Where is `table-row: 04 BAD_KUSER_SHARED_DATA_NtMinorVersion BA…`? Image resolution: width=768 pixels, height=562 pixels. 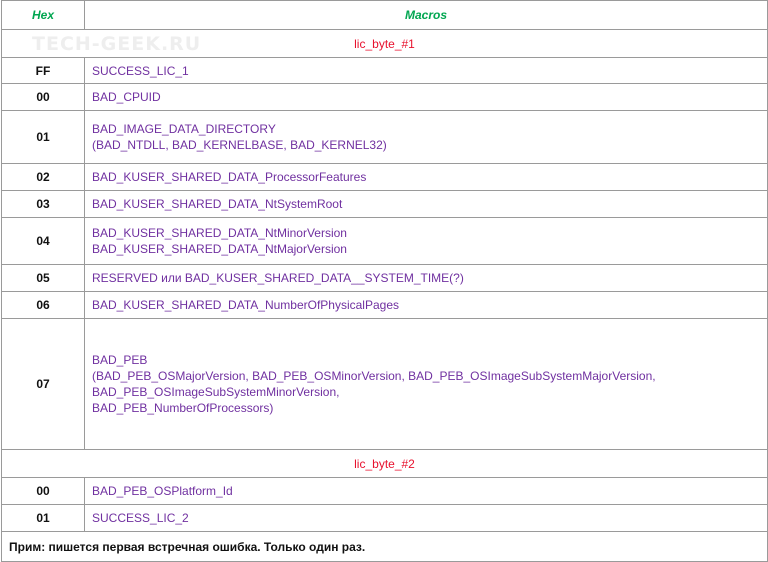 table-row: 04 BAD_KUSER_SHARED_DATA_NtMinorVersion BA… is located at coordinates (384, 241).